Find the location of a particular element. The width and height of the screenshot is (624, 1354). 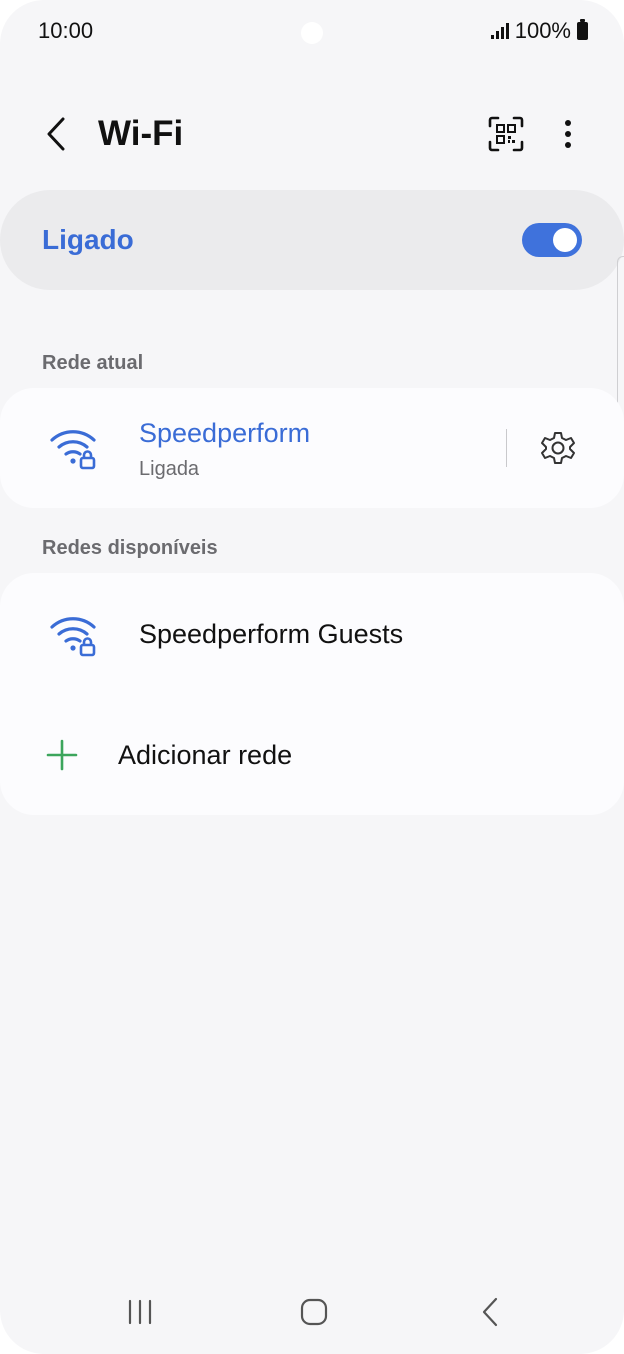

page-title: Wi-Fi is located at coordinates (141, 133).